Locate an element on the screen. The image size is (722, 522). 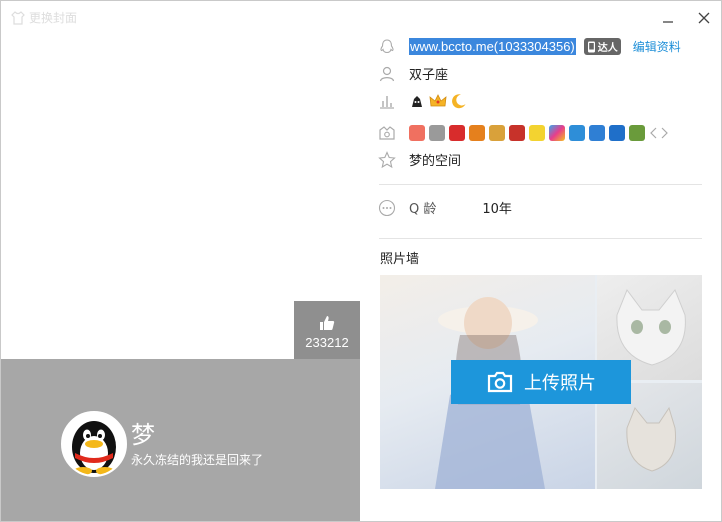
fire-badge-icon is located at coordinates (517, 132).